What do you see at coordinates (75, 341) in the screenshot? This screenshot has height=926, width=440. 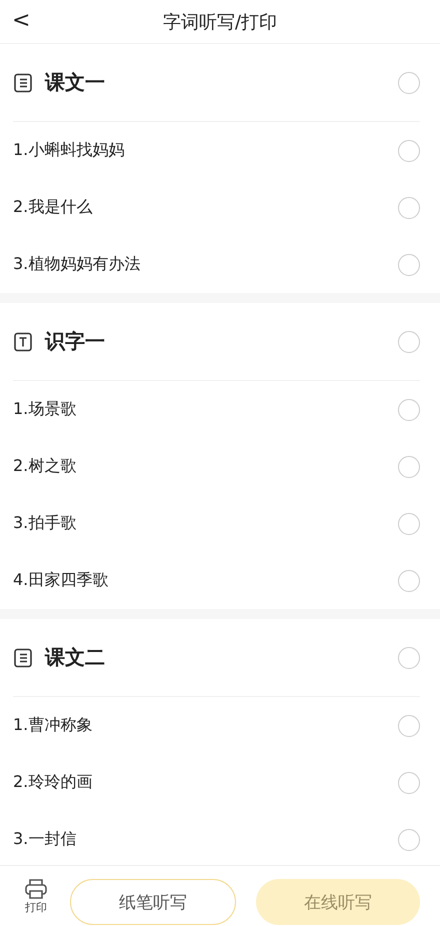 I see `section-title: 识字一` at bounding box center [75, 341].